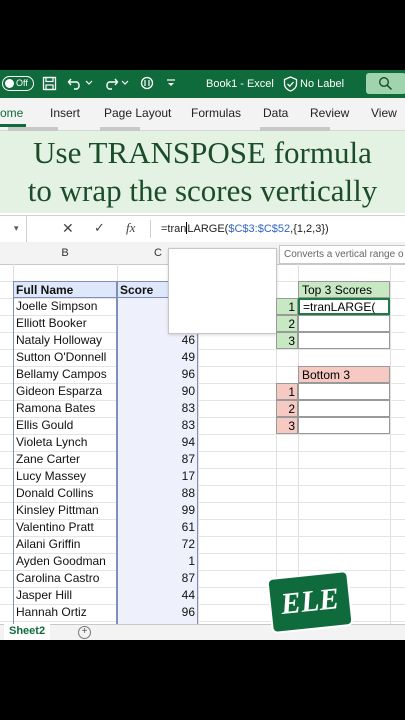 The width and height of the screenshot is (405, 720). What do you see at coordinates (147, 83) in the screenshot?
I see `format-painter-icon` at bounding box center [147, 83].